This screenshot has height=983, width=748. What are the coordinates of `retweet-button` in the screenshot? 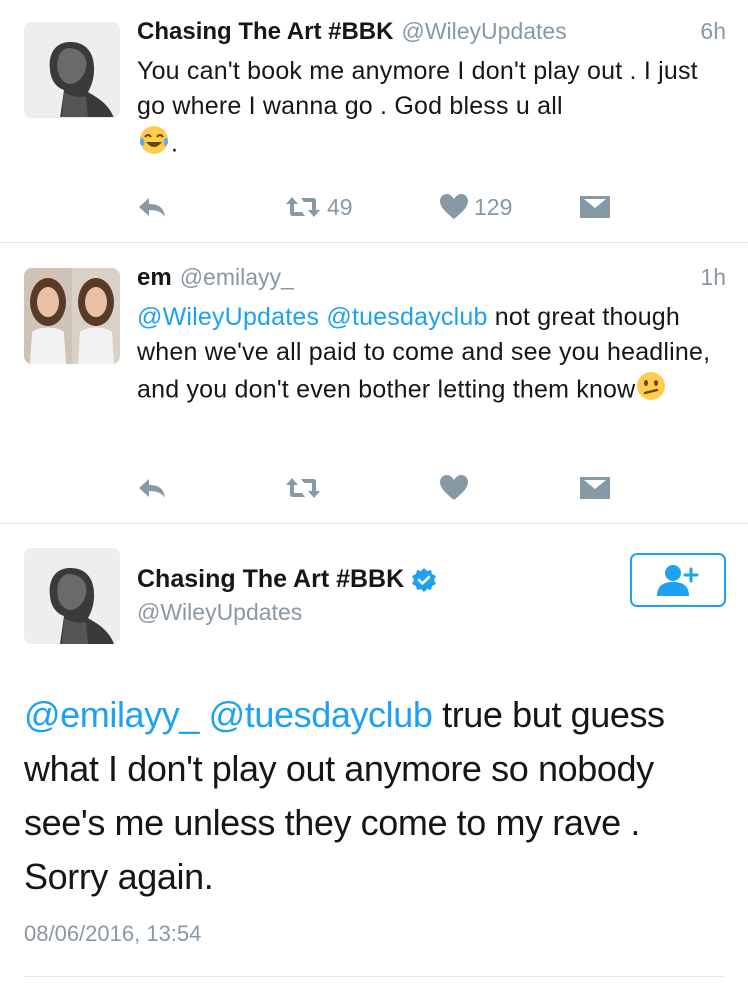 It's located at (303, 488).